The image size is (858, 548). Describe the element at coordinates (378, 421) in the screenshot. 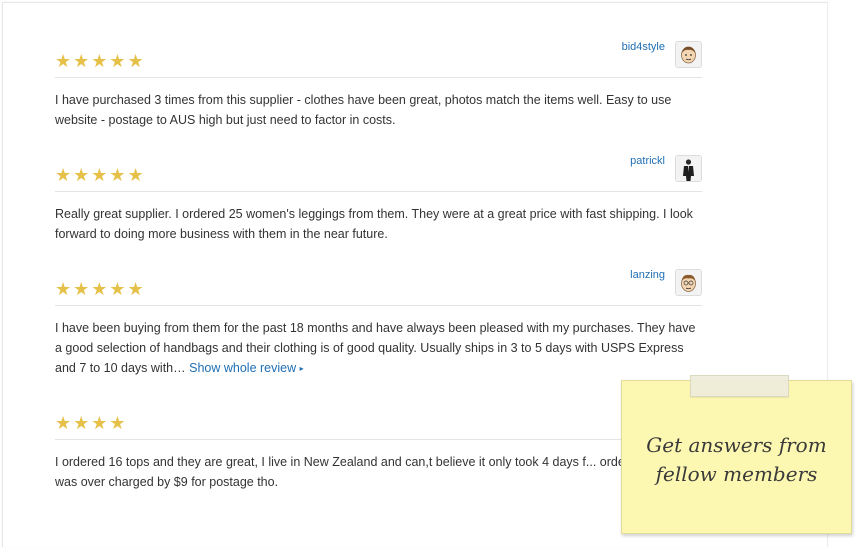

I see `review-header: ★★★★` at that location.